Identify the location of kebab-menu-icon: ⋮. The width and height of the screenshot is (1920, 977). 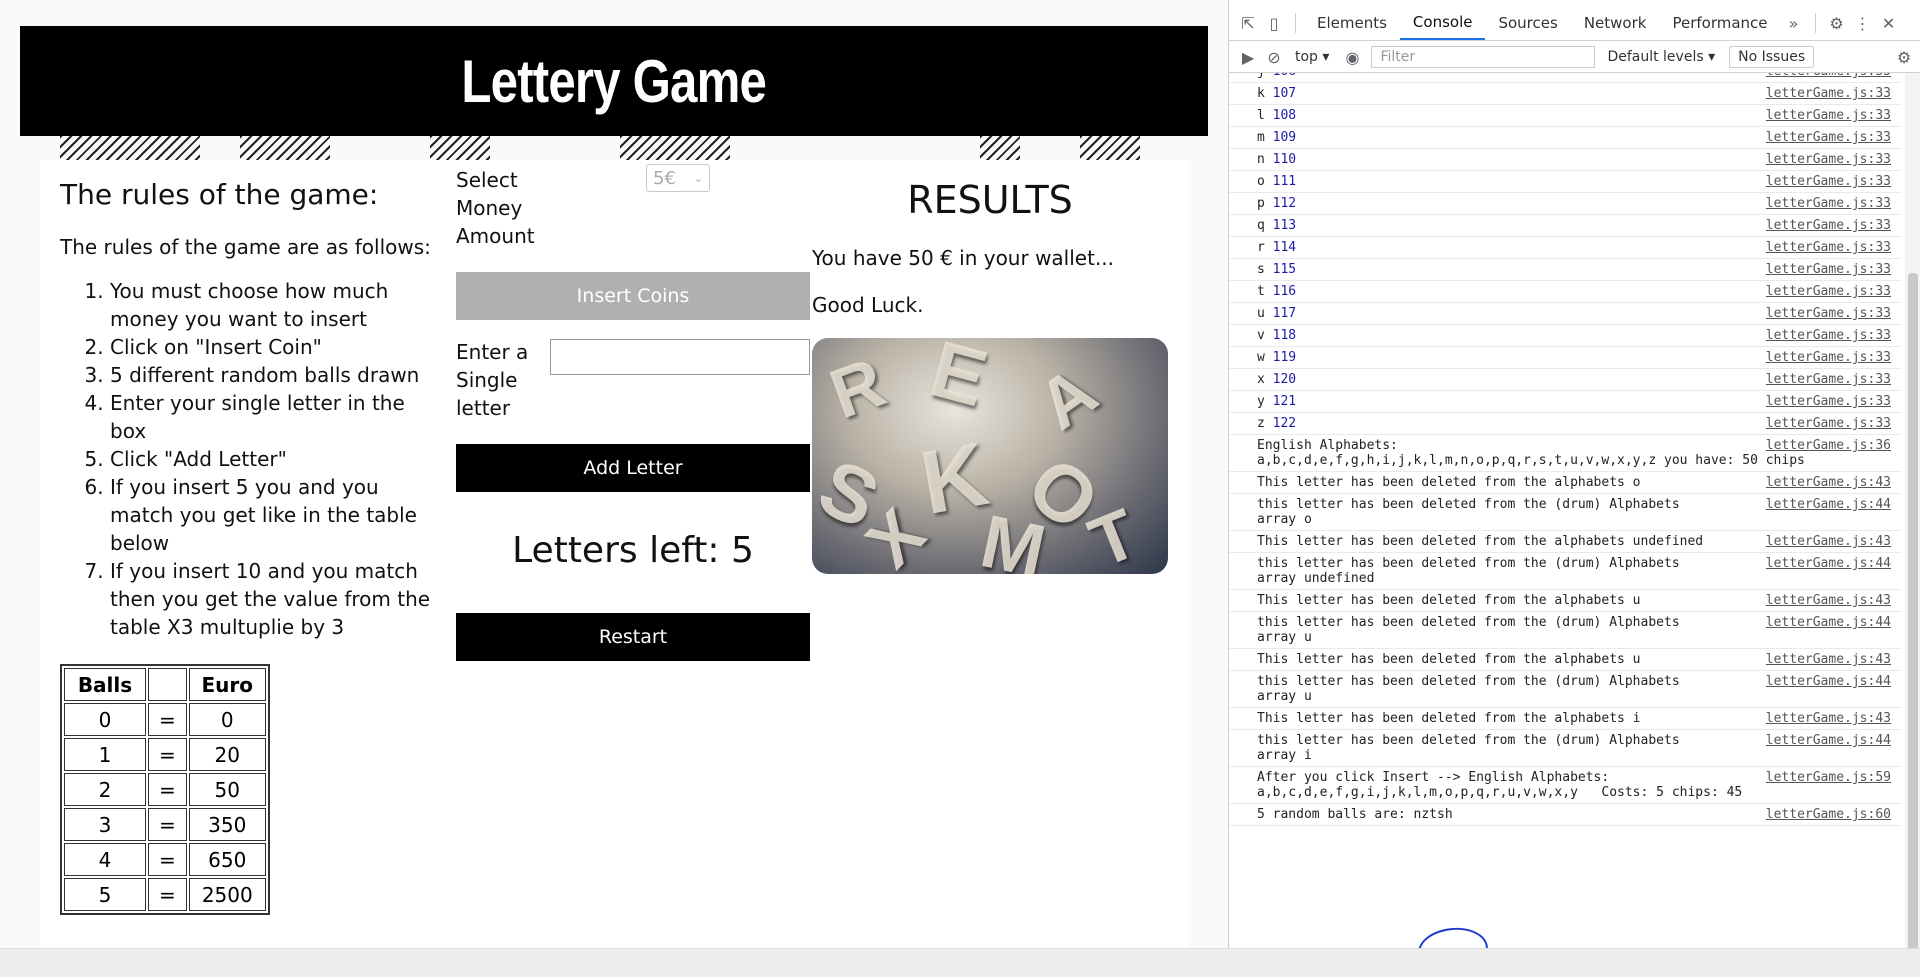
(1863, 23).